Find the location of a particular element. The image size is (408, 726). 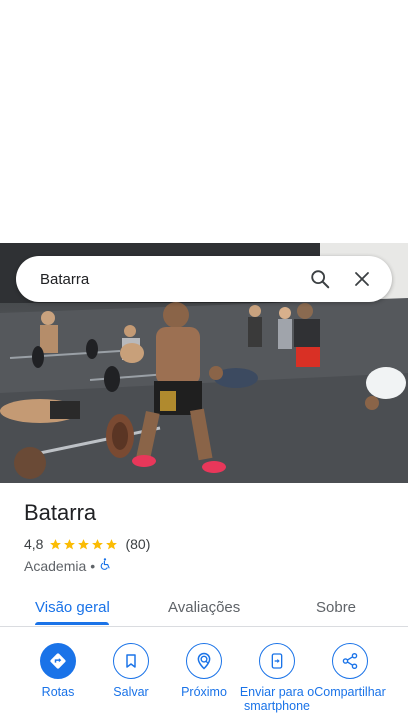

tab-about: Sobre is located at coordinates (336, 607).